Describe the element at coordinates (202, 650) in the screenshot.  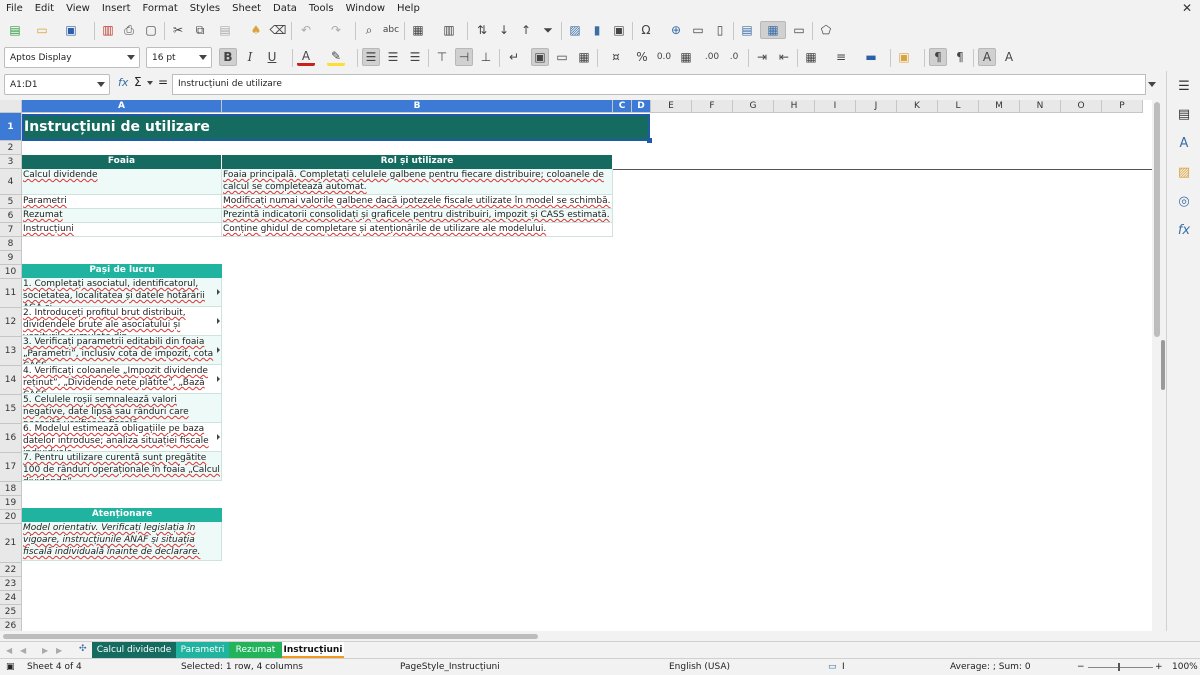
I see `tab-parametri: Parametri` at that location.